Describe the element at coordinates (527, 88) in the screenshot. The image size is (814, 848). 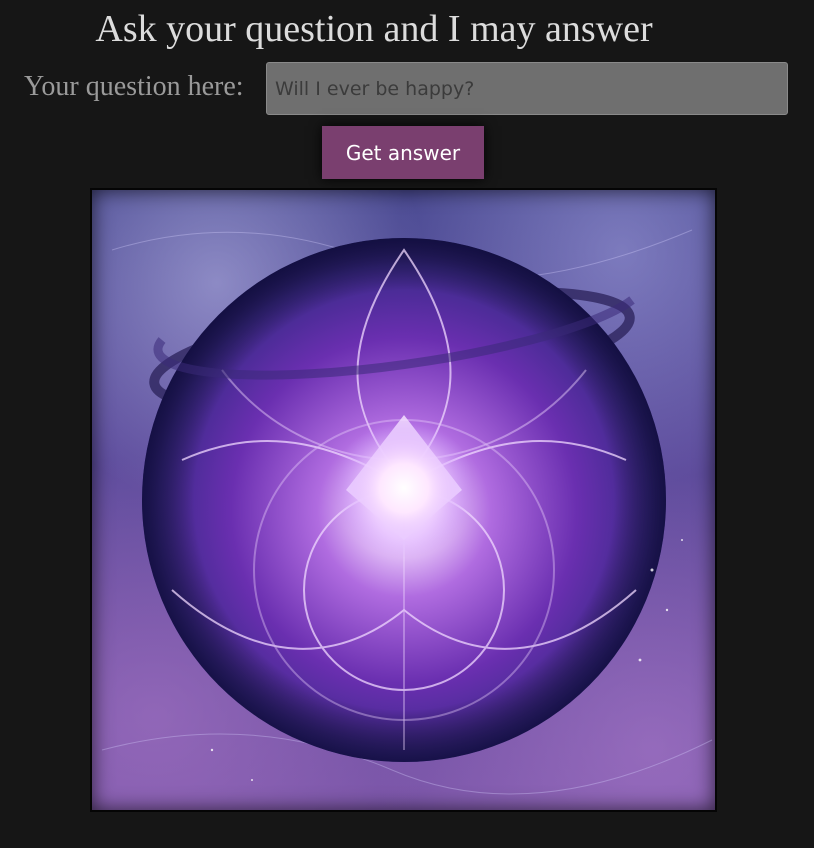
I see `question-input` at that location.